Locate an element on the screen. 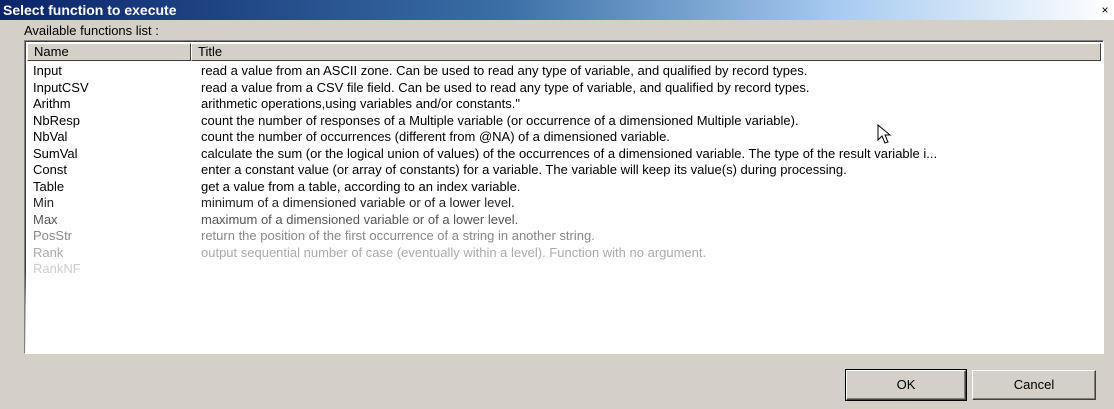 This screenshot has width=1114, height=409. list-item: RankNF is located at coordinates (564, 269).